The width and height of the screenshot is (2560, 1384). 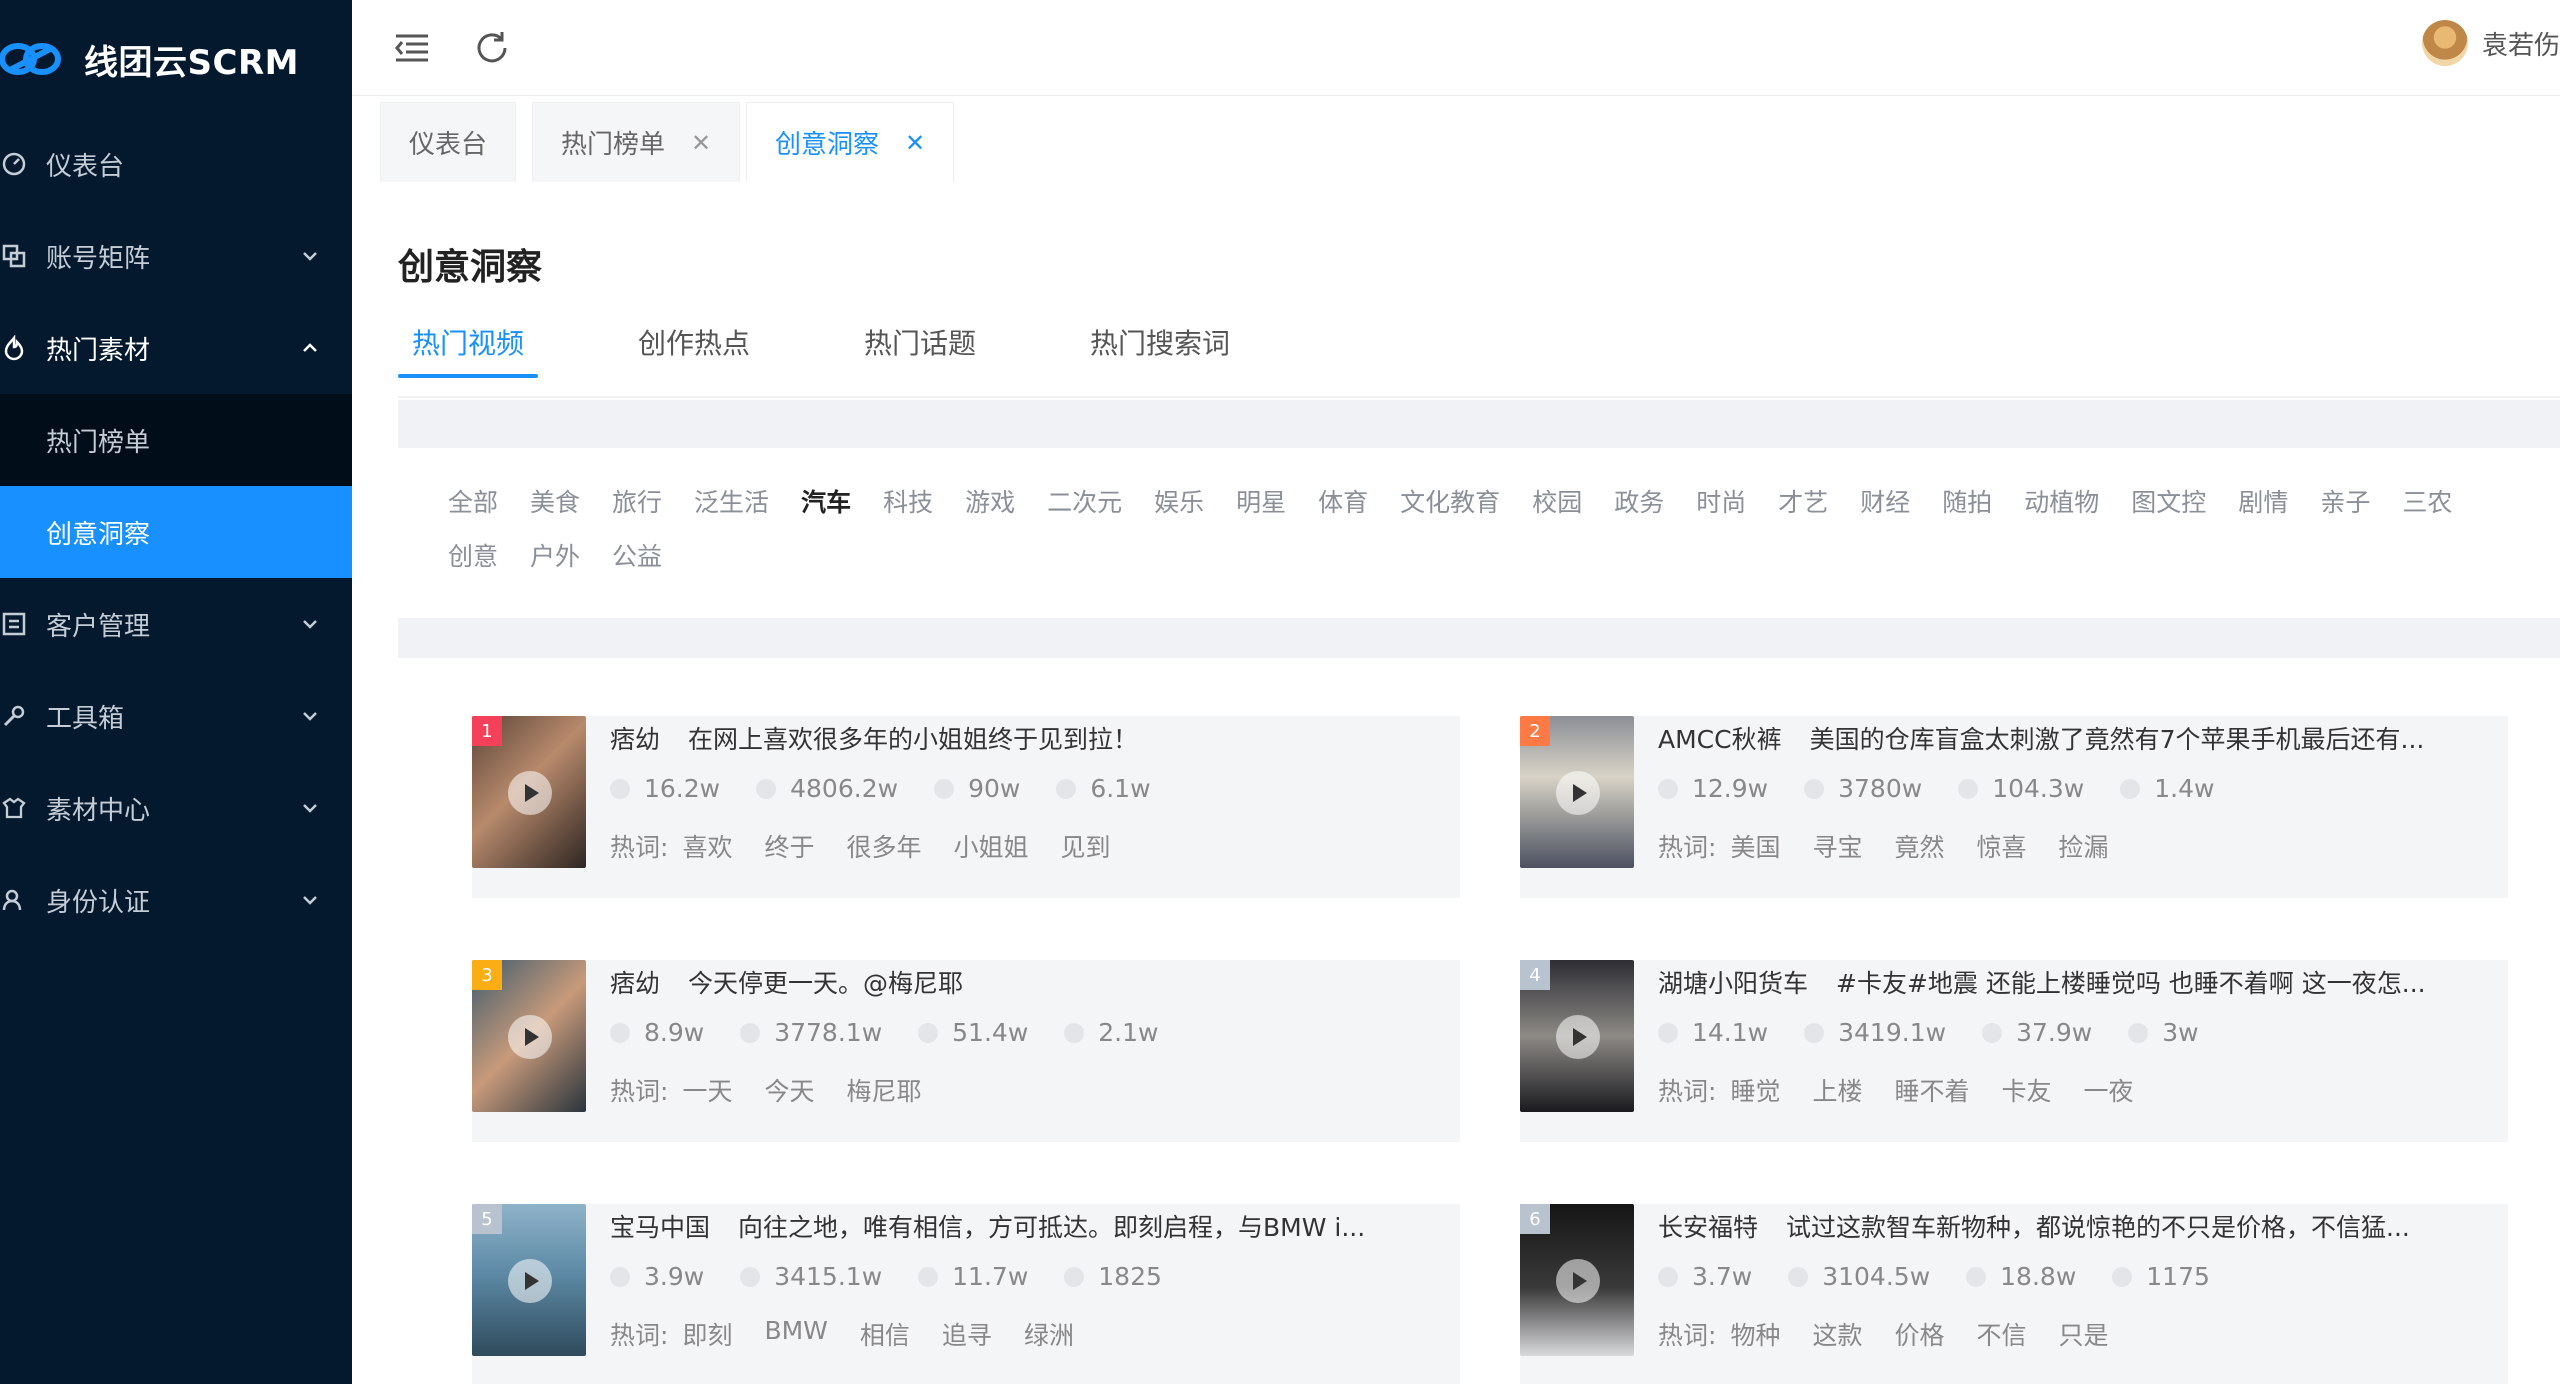 I want to click on category-option: 体育, so click(x=1343, y=503).